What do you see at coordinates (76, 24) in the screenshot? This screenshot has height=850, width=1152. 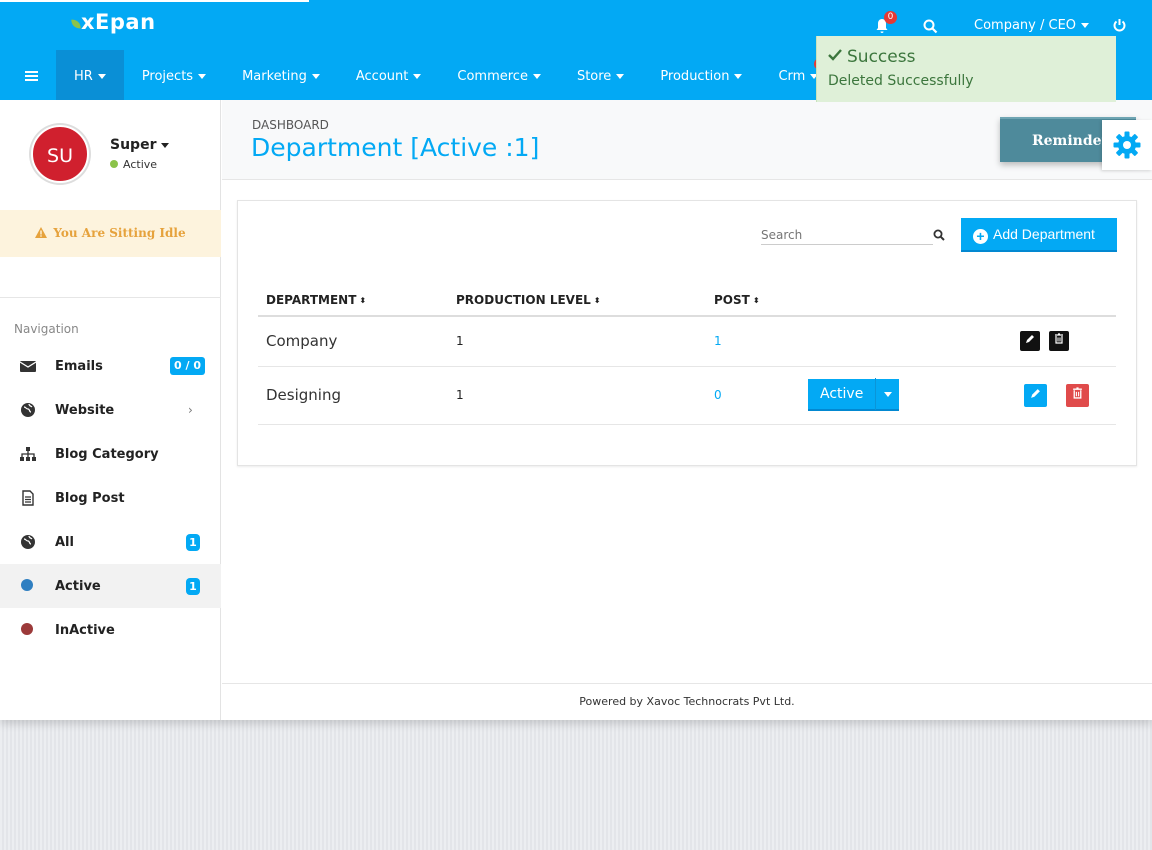 I see `leaf-icon` at bounding box center [76, 24].